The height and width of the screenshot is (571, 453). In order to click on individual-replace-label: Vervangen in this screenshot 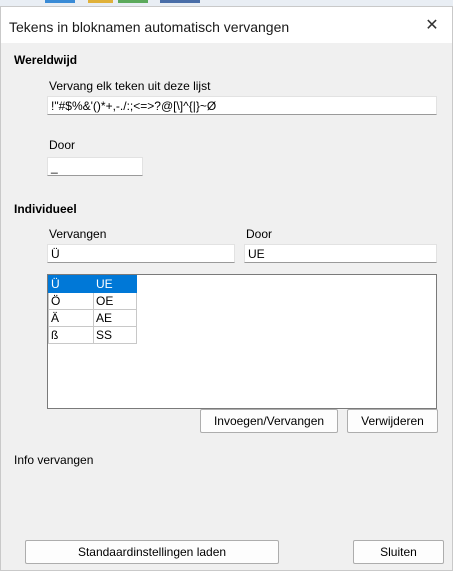, I will do `click(78, 234)`.